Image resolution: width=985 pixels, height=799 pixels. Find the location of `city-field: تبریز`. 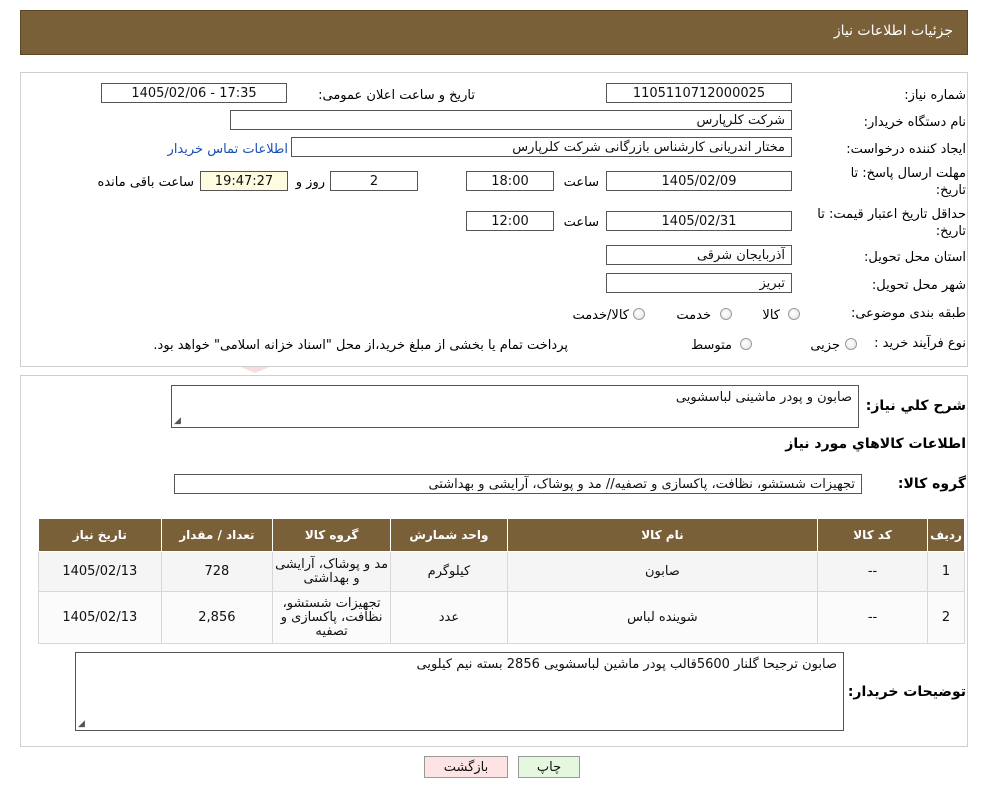

city-field: تبریز is located at coordinates (699, 283).